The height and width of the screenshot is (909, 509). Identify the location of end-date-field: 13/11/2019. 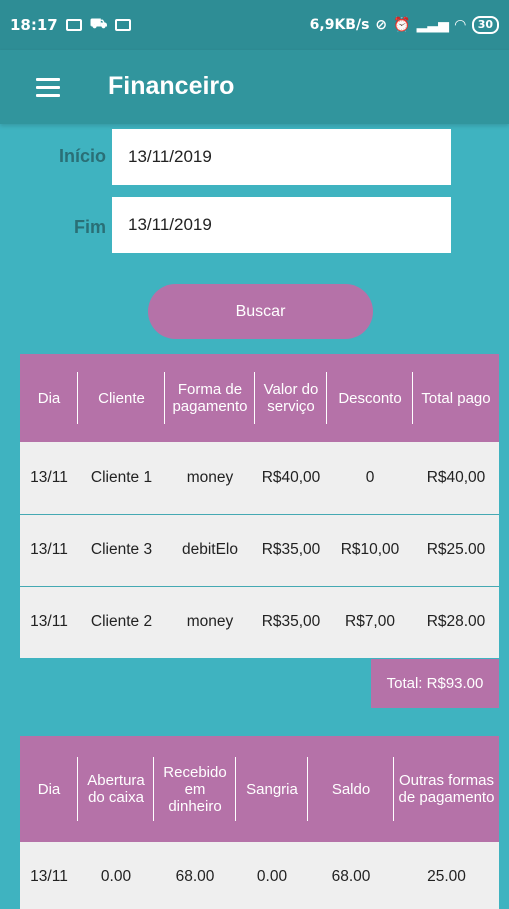
(281, 225).